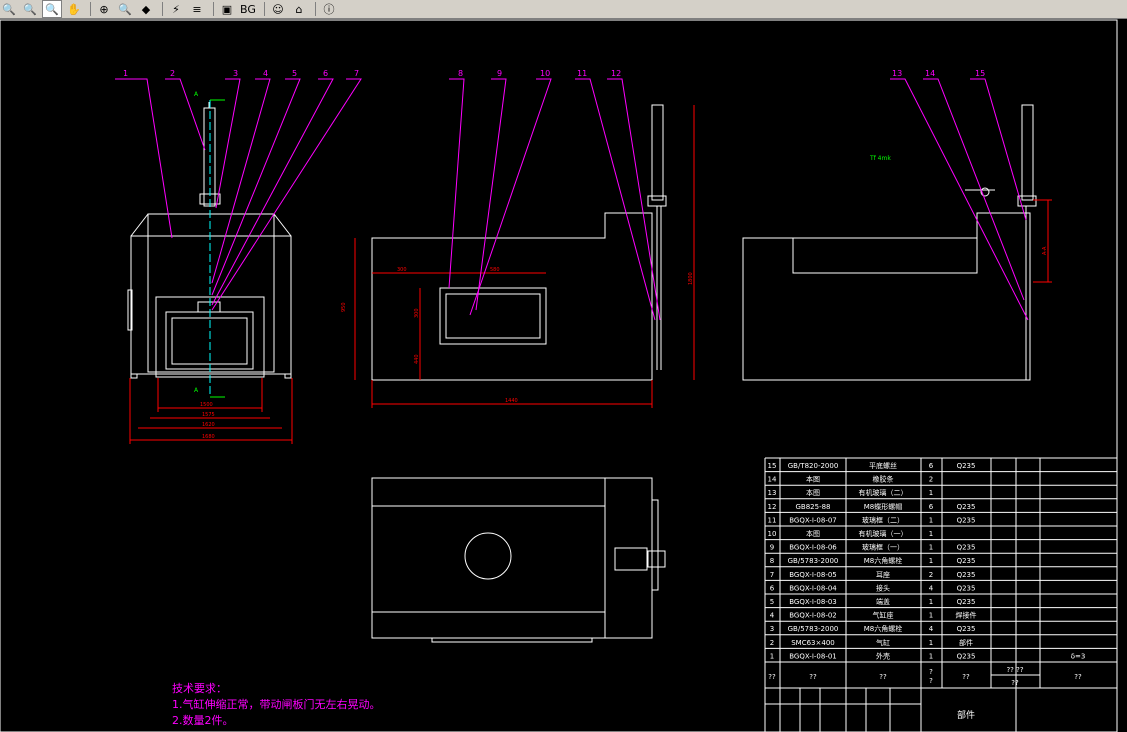 The width and height of the screenshot is (1127, 732). I want to click on bom-cell-code: BGQX-I-08-03, so click(813, 602).